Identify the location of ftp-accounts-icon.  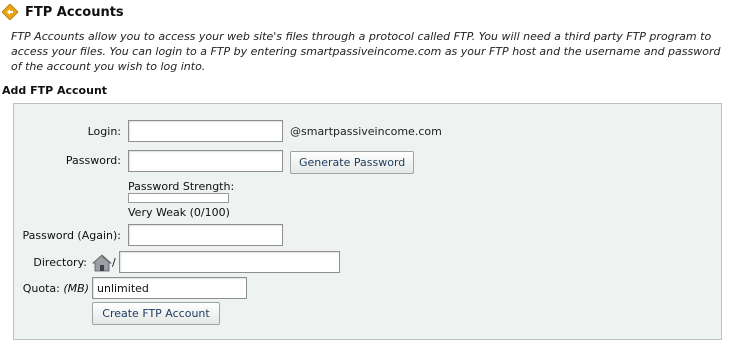
(10, 12).